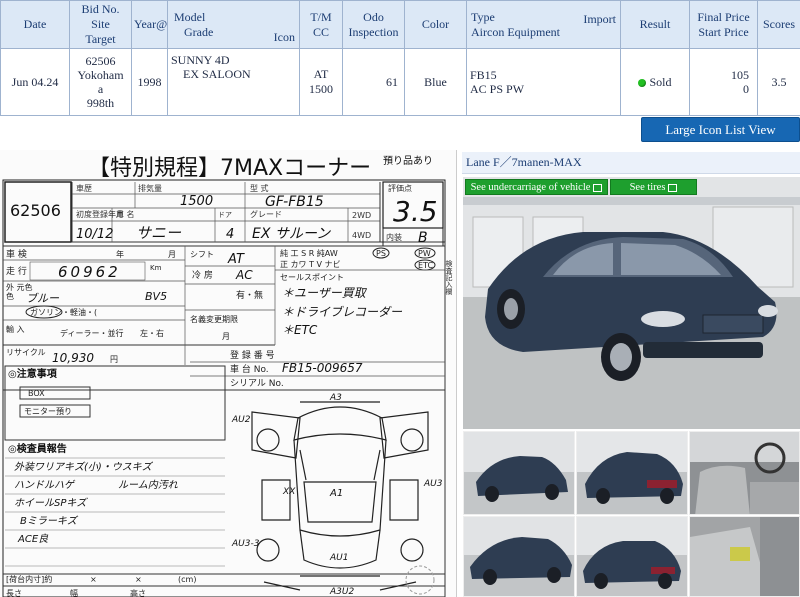  I want to click on cell-date: Jun 04.24, so click(35, 82).